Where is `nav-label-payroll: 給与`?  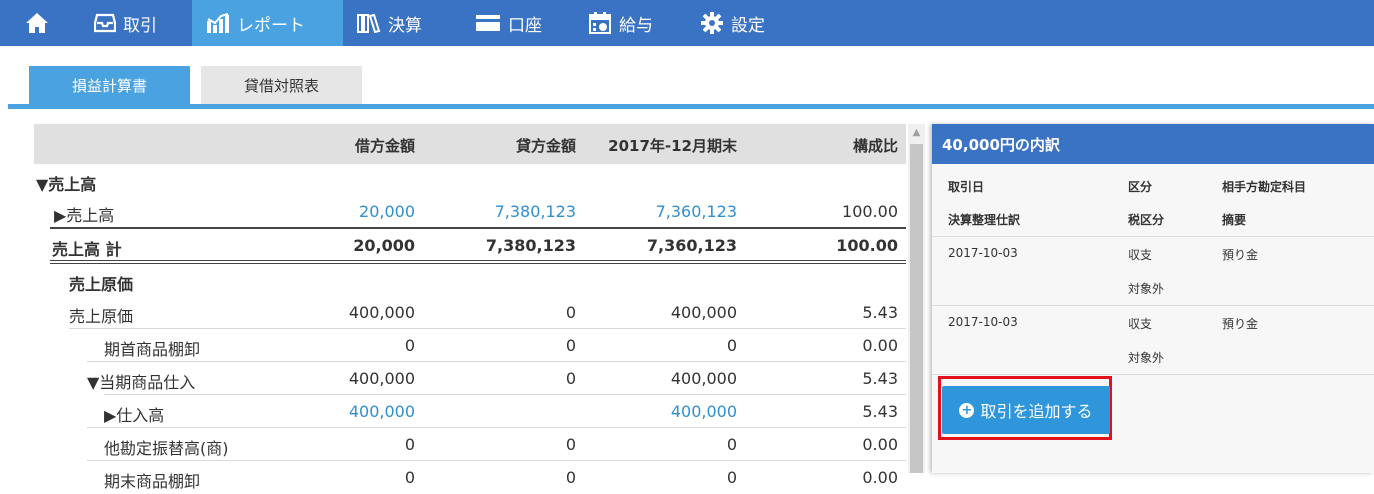
nav-label-payroll: 給与 is located at coordinates (636, 25).